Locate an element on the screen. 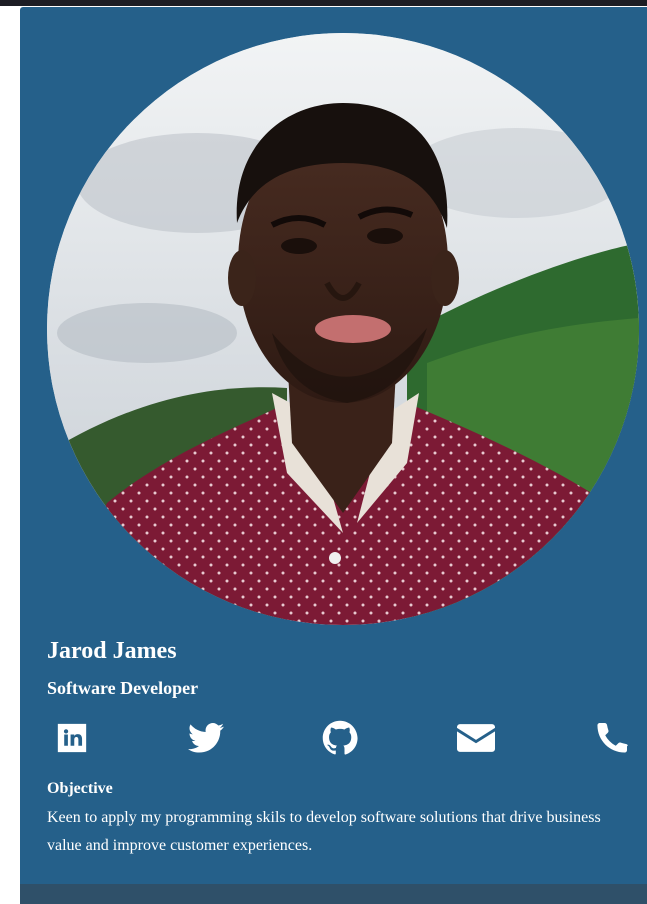  social-links is located at coordinates (333, 740).